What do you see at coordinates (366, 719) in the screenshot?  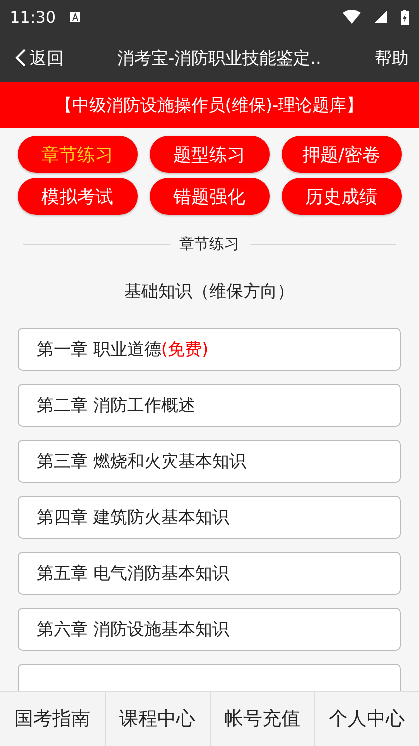 I see `nav-tab: 个人中心` at bounding box center [366, 719].